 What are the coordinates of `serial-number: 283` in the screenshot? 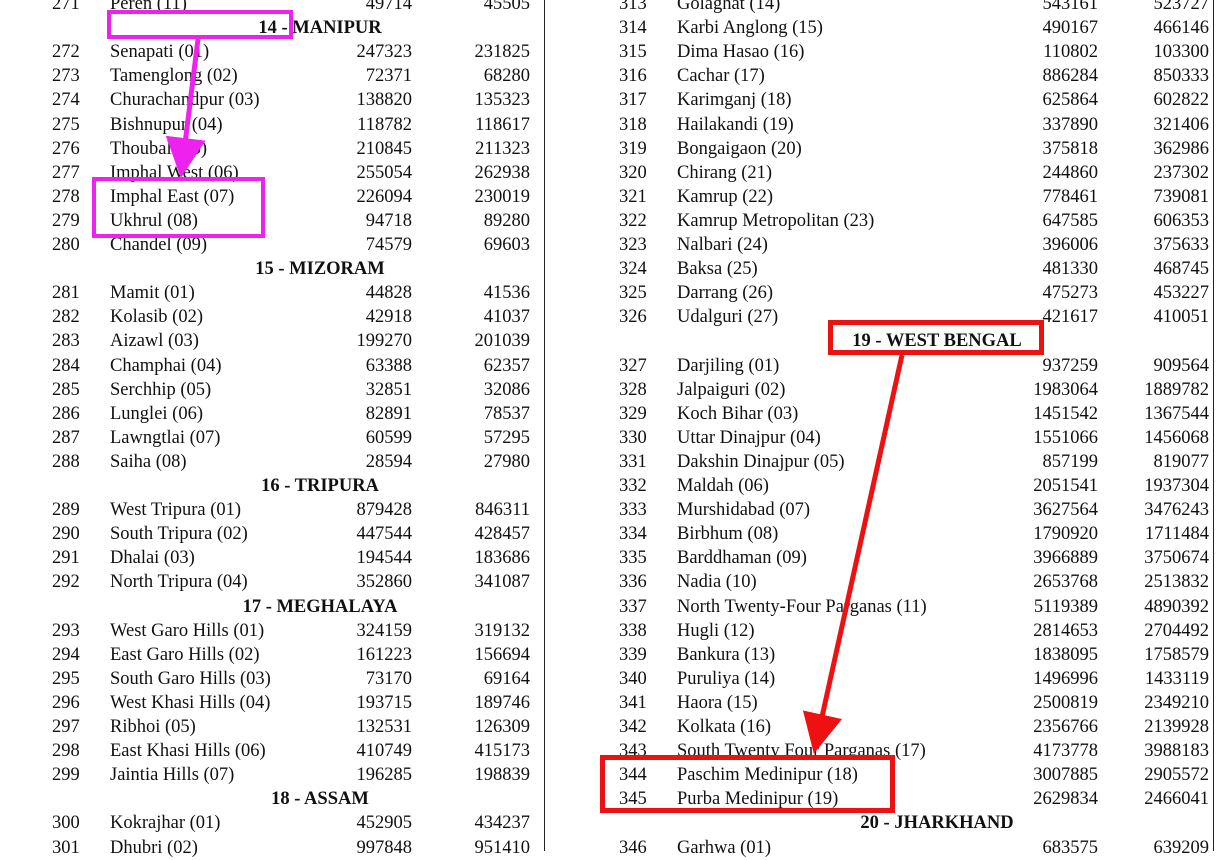 It's located at (66, 341).